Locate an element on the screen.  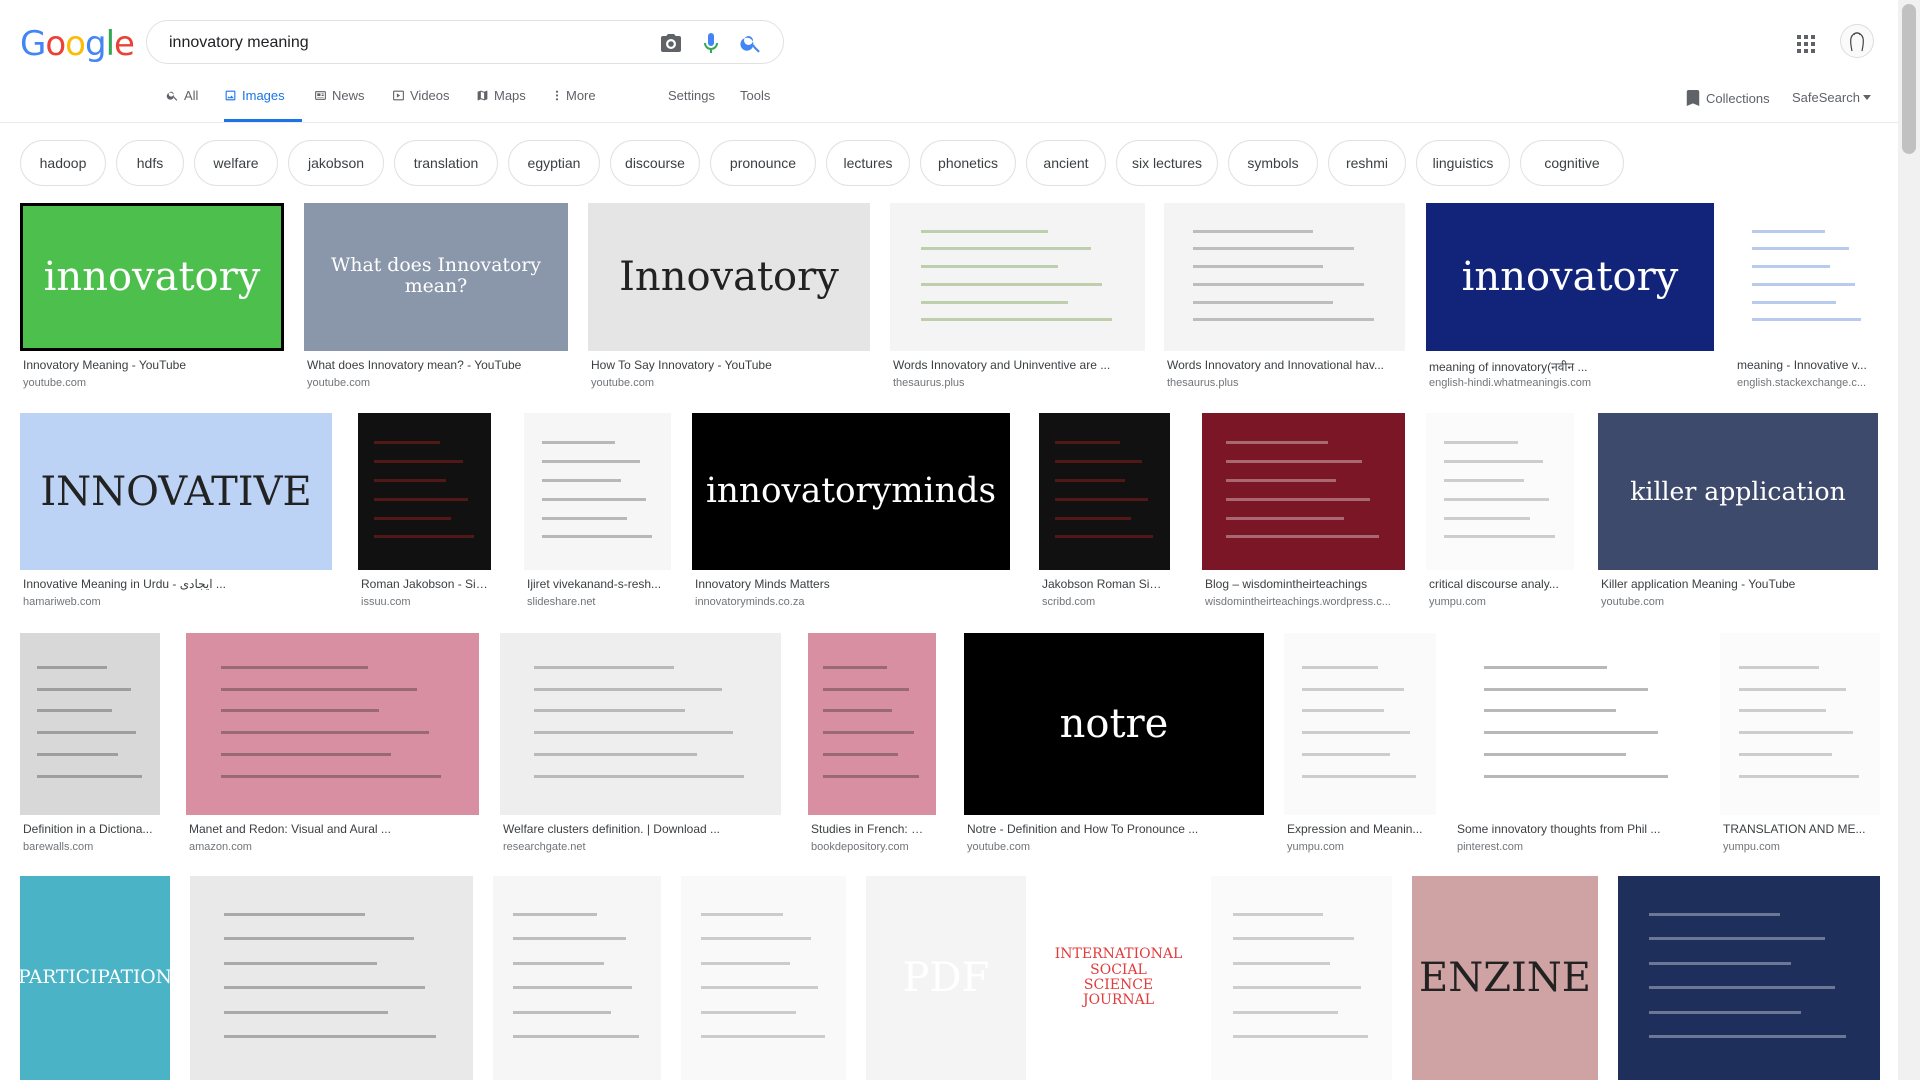
search-icon is located at coordinates (751, 43).